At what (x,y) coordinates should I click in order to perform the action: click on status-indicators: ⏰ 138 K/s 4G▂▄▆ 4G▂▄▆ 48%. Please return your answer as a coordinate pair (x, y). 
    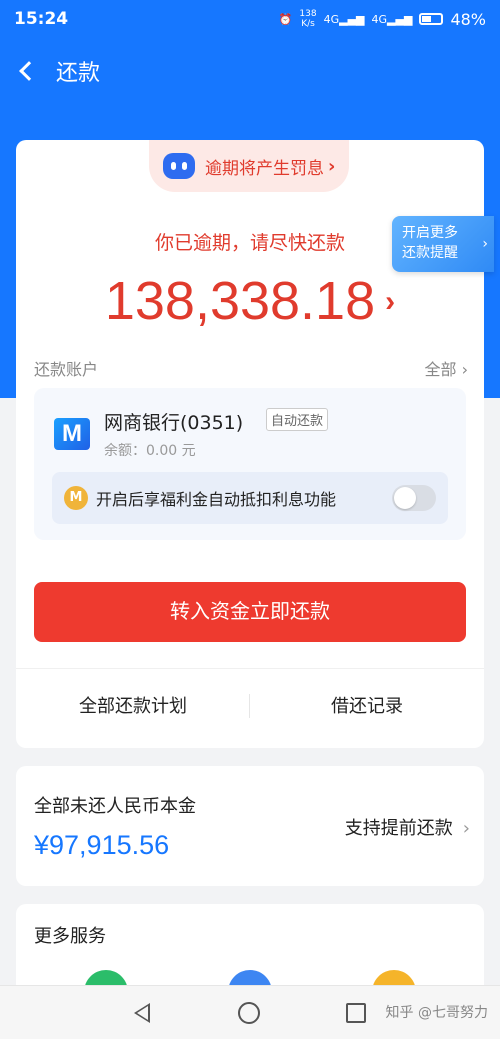
    Looking at the image, I should click on (382, 19).